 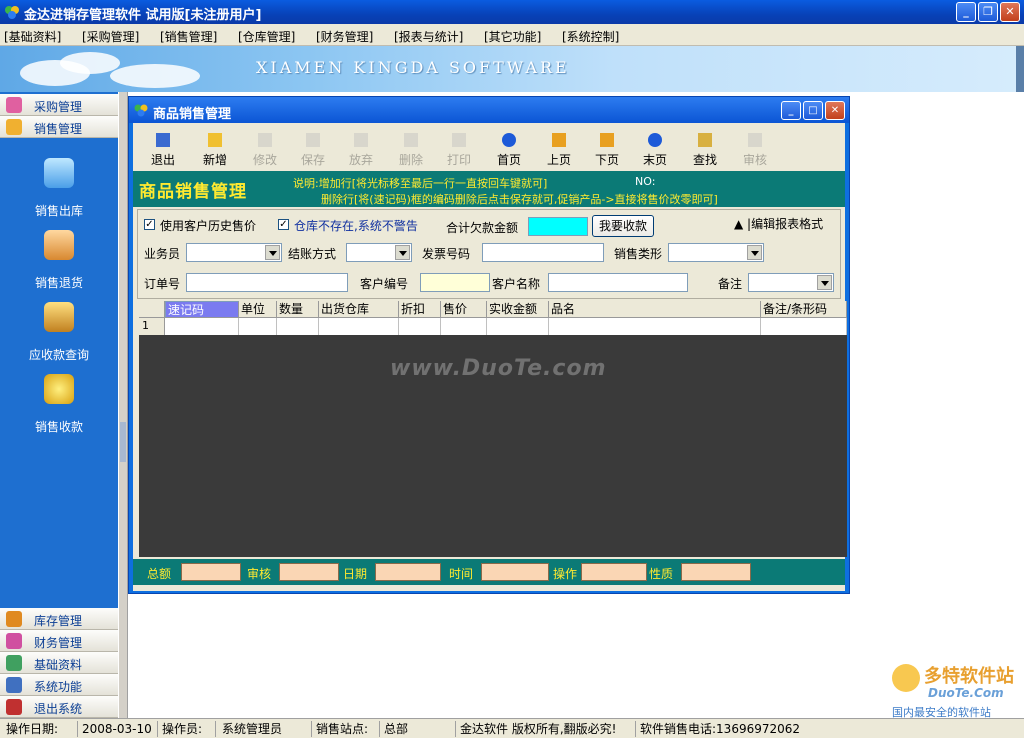 I want to click on nav-item-label: 销售出库, so click(x=58, y=211).